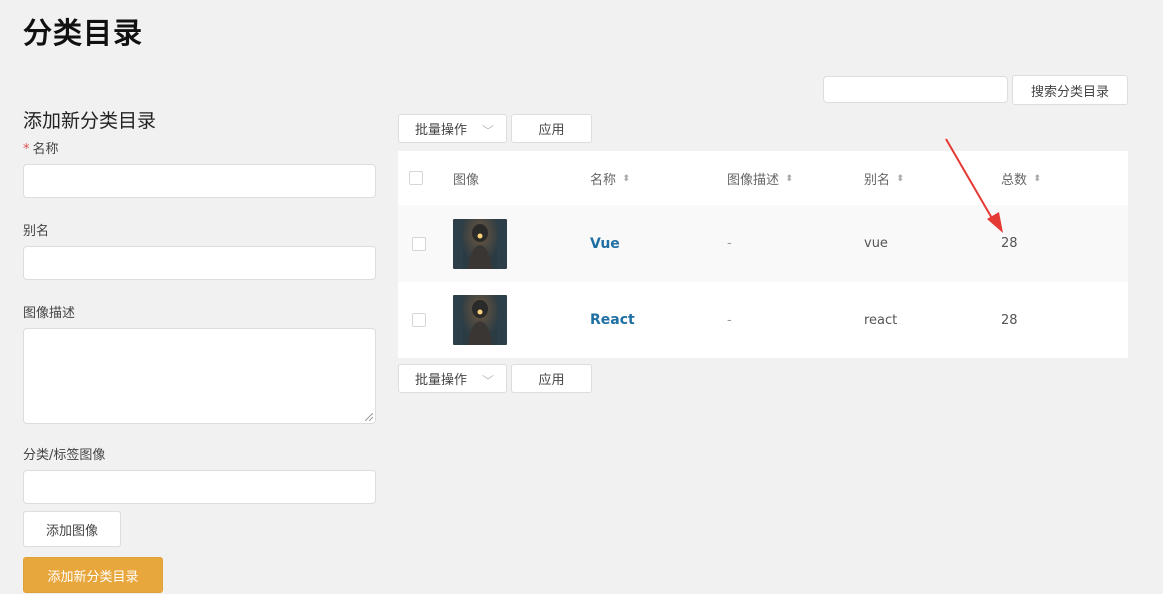 This screenshot has height=594, width=1163. Describe the element at coordinates (90, 121) in the screenshot. I see `form-heading: 添加新分类目录` at that location.